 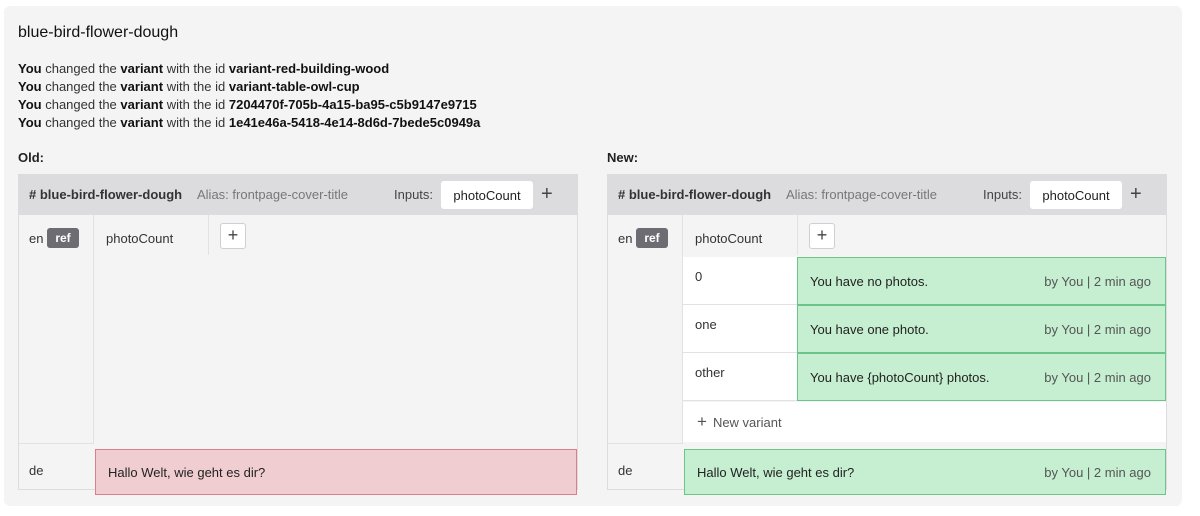 What do you see at coordinates (981, 281) in the screenshot?
I see `variant-value-0: You have no photos. by You | 2 min ago` at bounding box center [981, 281].